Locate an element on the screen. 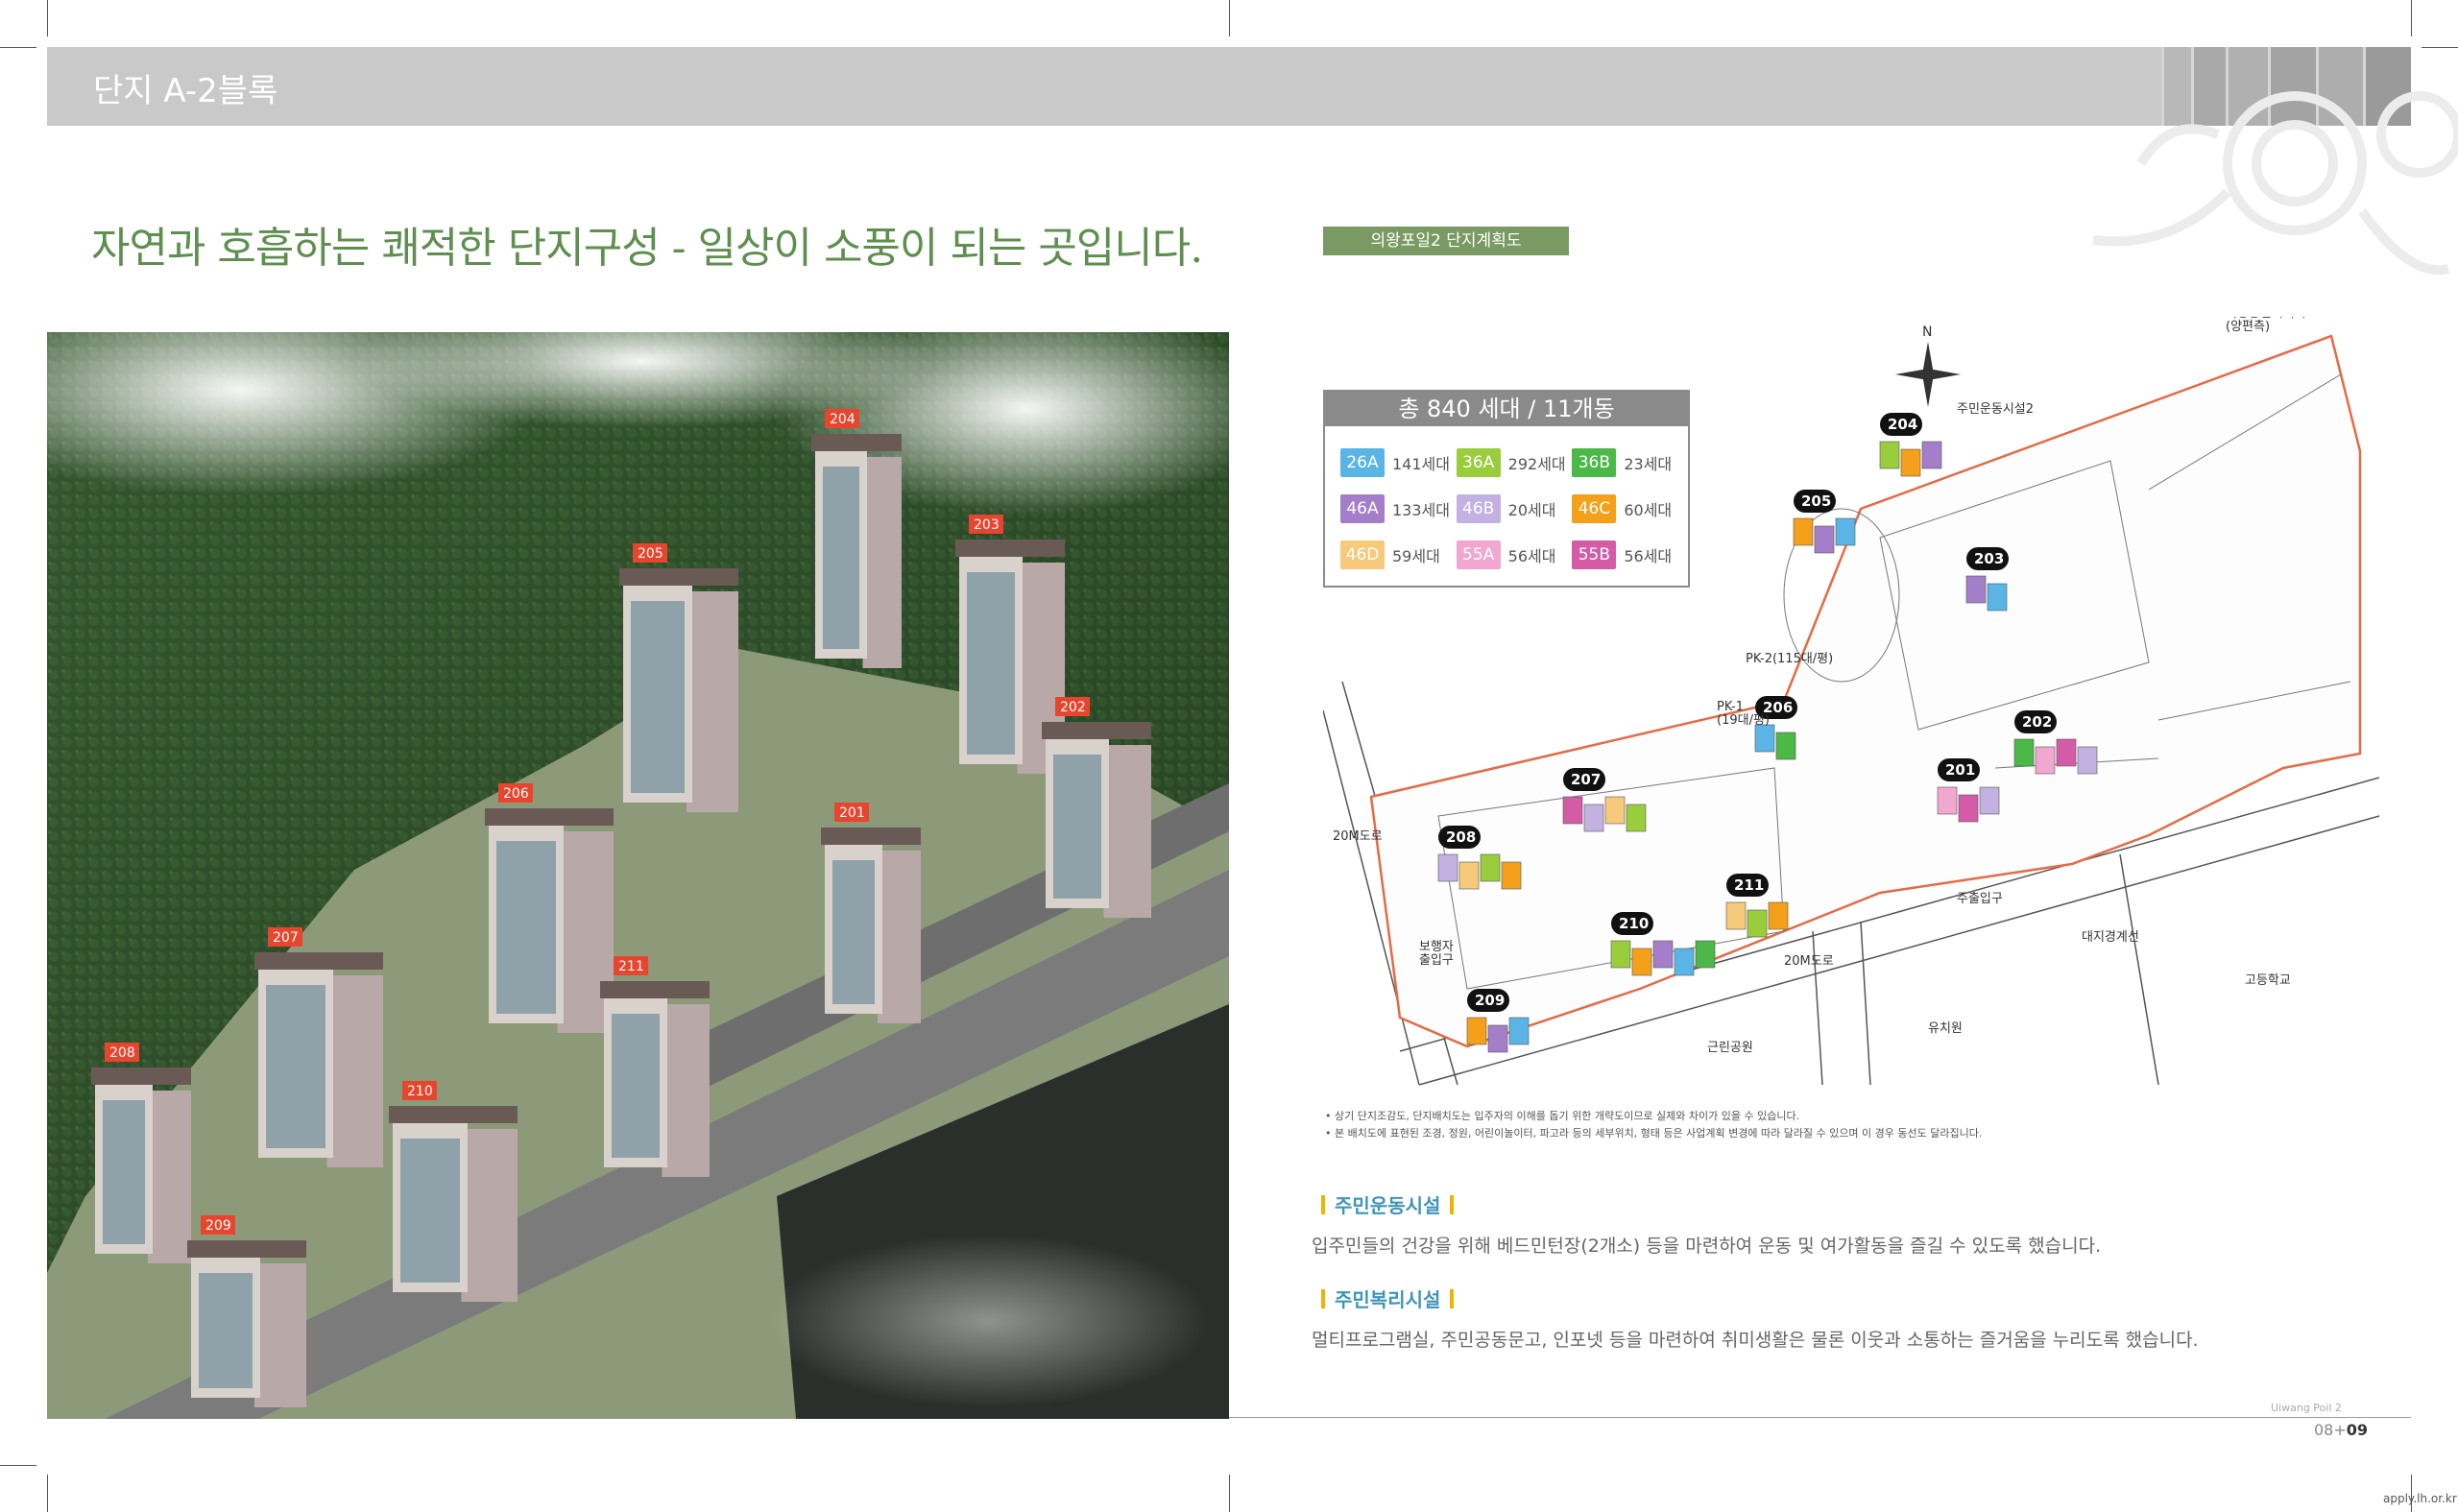  building-label: 201 is located at coordinates (852, 813).